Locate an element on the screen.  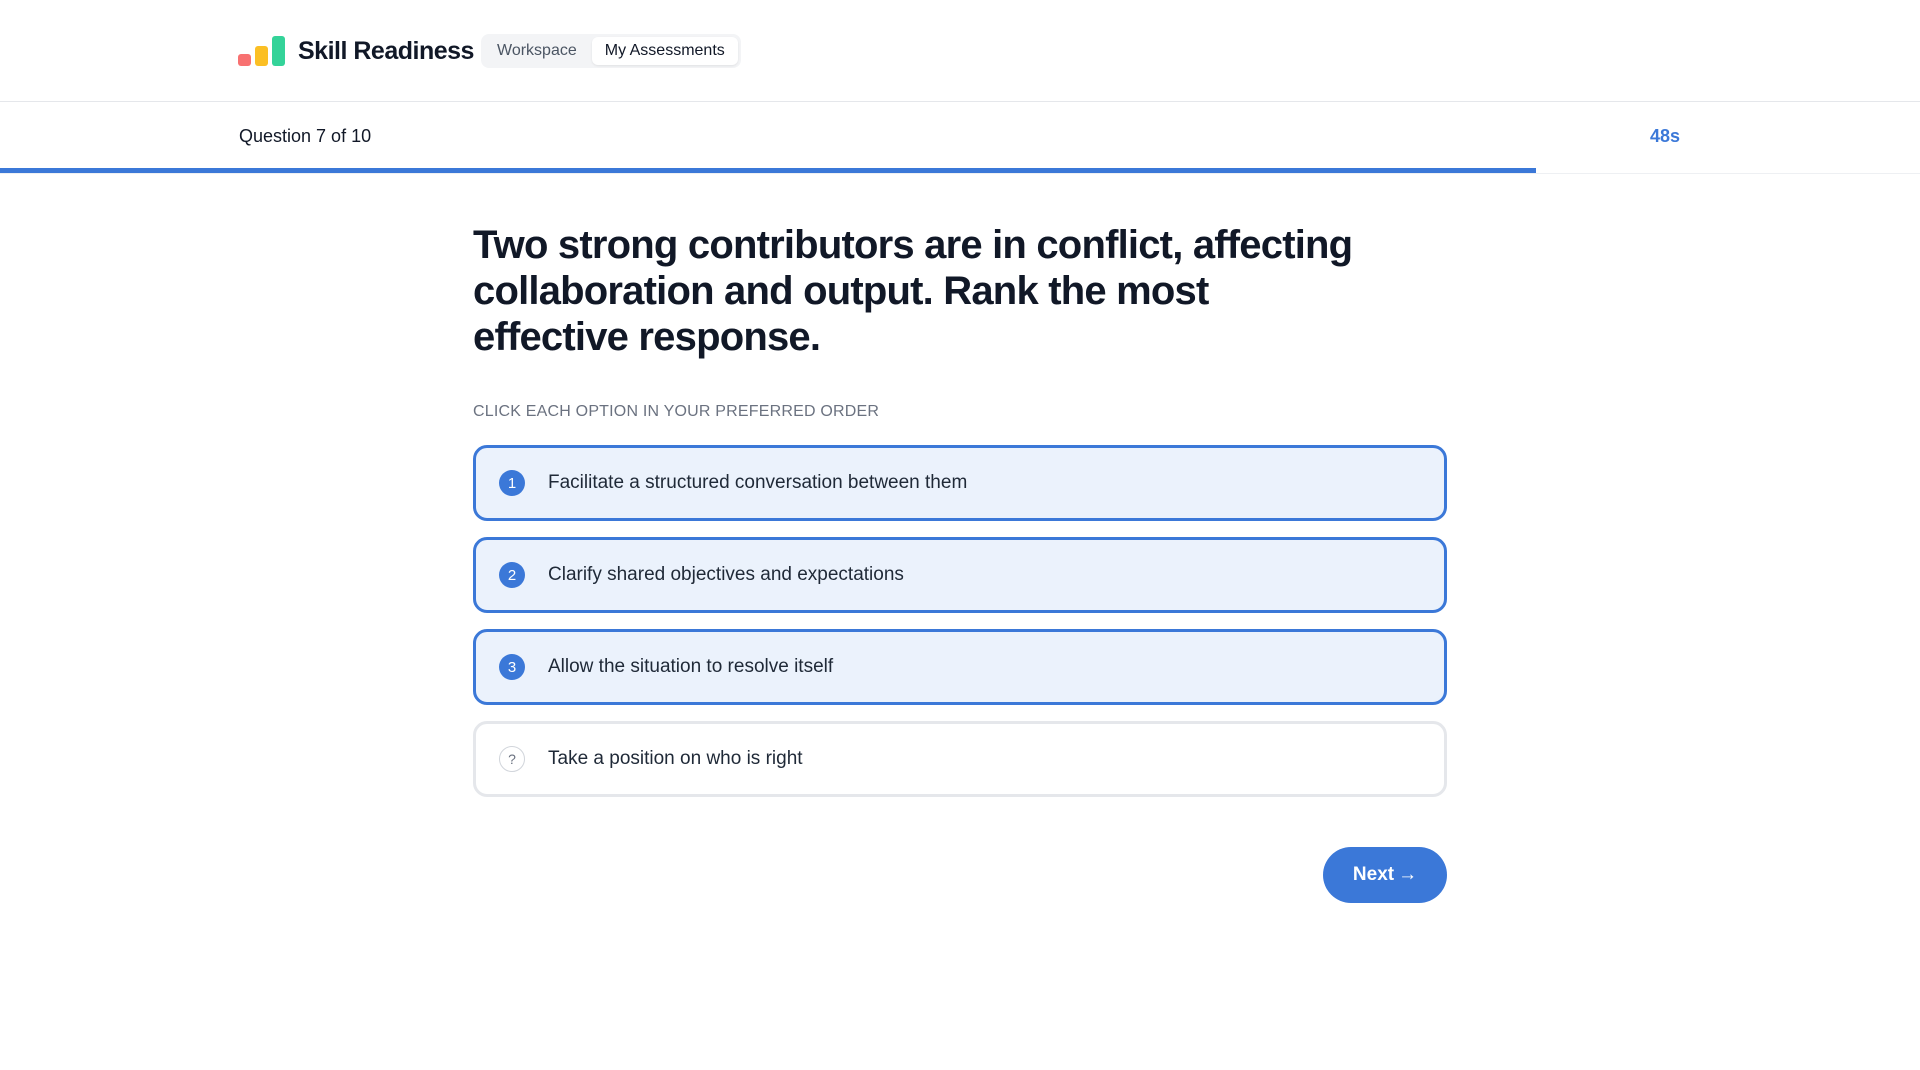
question-mark-icon: ? is located at coordinates (512, 759).